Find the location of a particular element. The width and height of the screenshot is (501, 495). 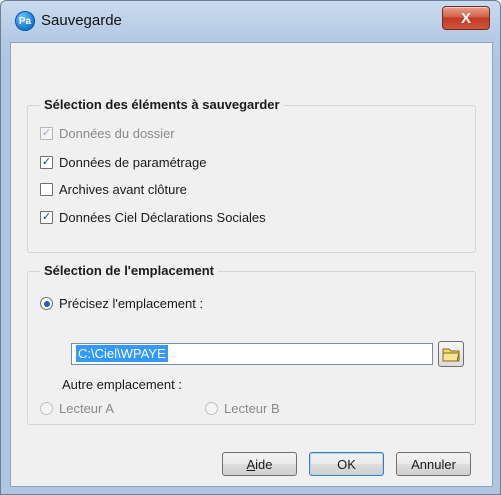

radio-reader-a-label: Lecteur A is located at coordinates (86, 408).